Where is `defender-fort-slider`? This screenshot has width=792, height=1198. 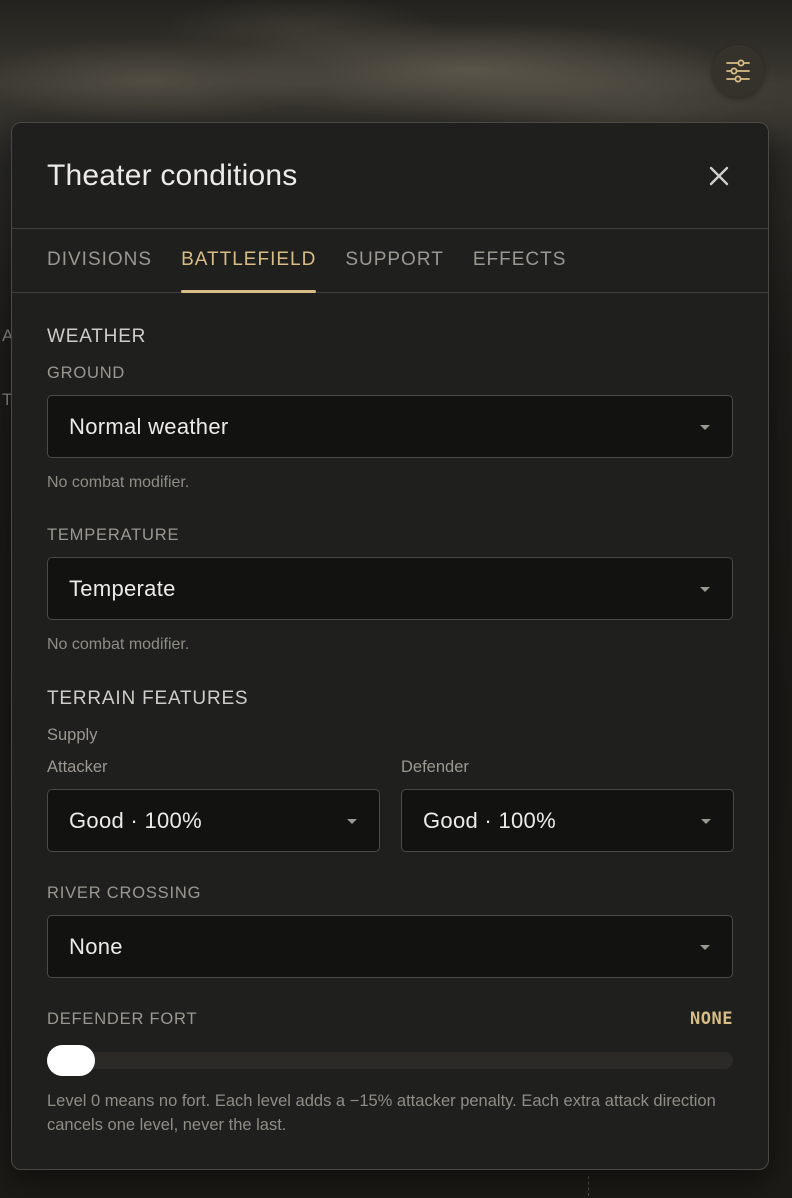
defender-fort-slider is located at coordinates (390, 1060).